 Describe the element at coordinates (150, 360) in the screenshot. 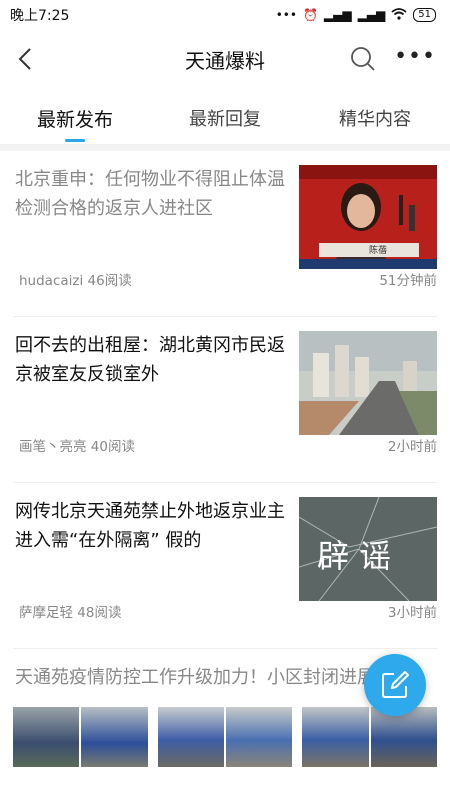

I see `post-title: 回不去的出租屋：湖北黄冈市民返京被室友反锁室外` at that location.